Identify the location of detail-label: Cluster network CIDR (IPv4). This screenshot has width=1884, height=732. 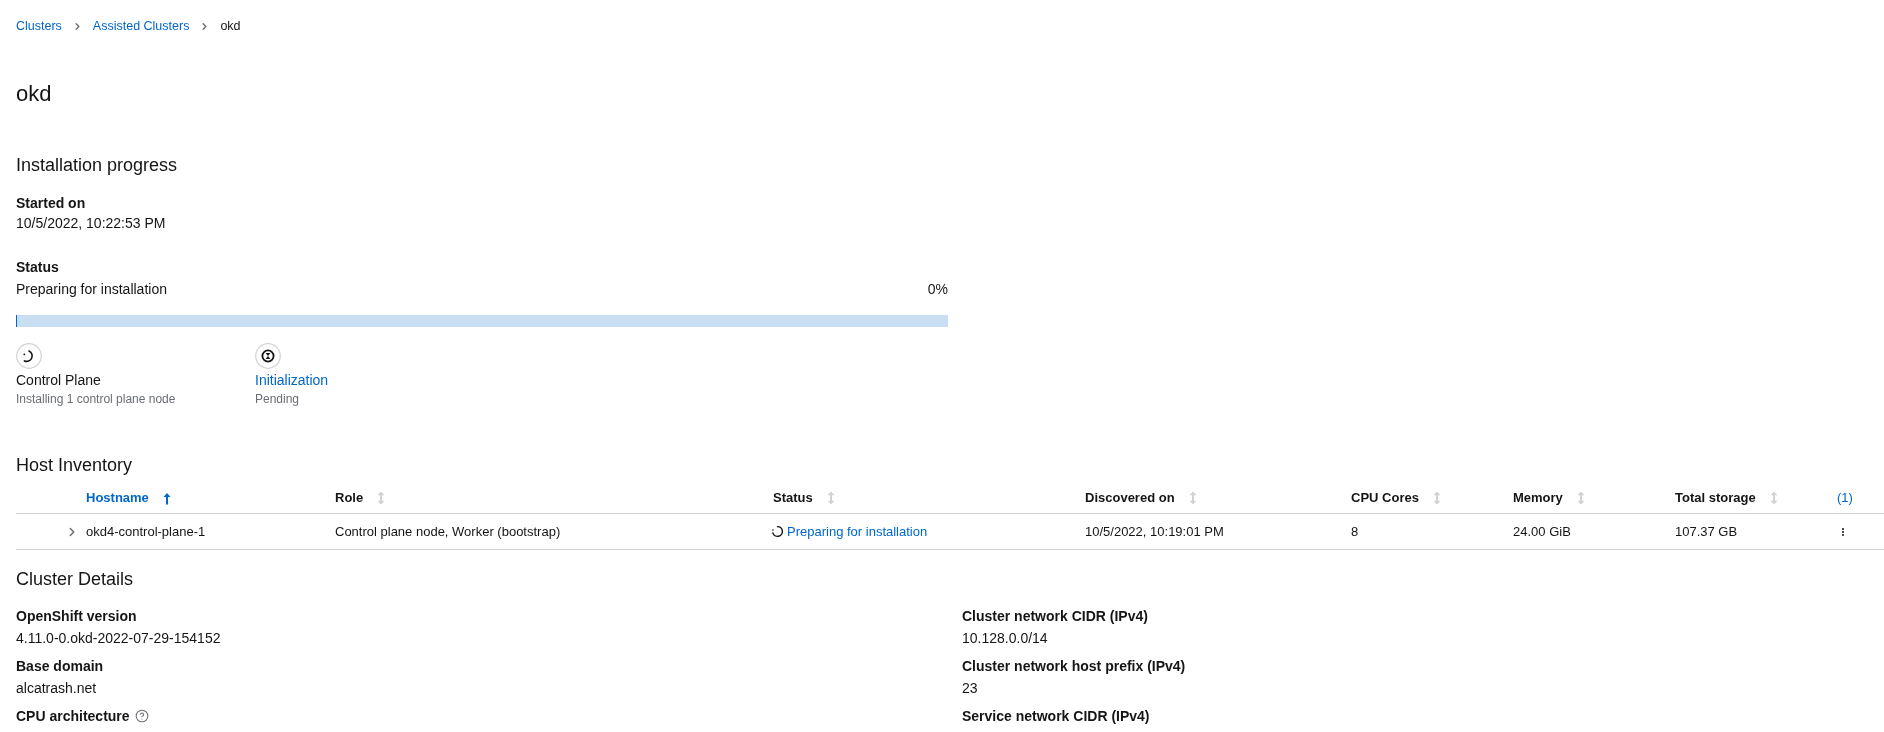
(1055, 616).